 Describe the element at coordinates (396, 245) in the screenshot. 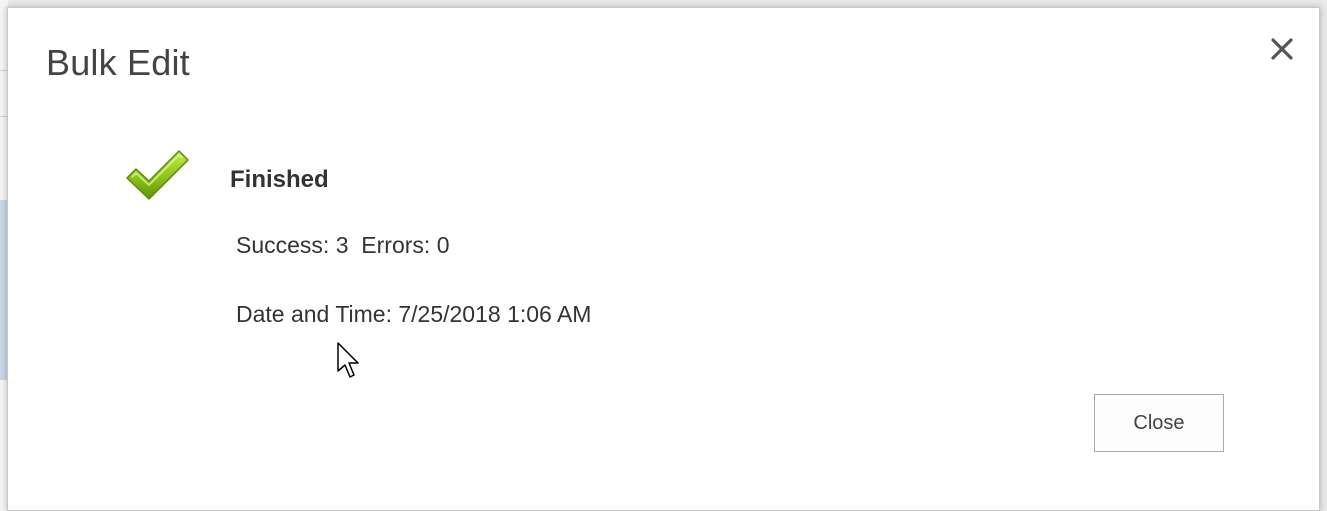

I see `errors-label: Errors:` at that location.